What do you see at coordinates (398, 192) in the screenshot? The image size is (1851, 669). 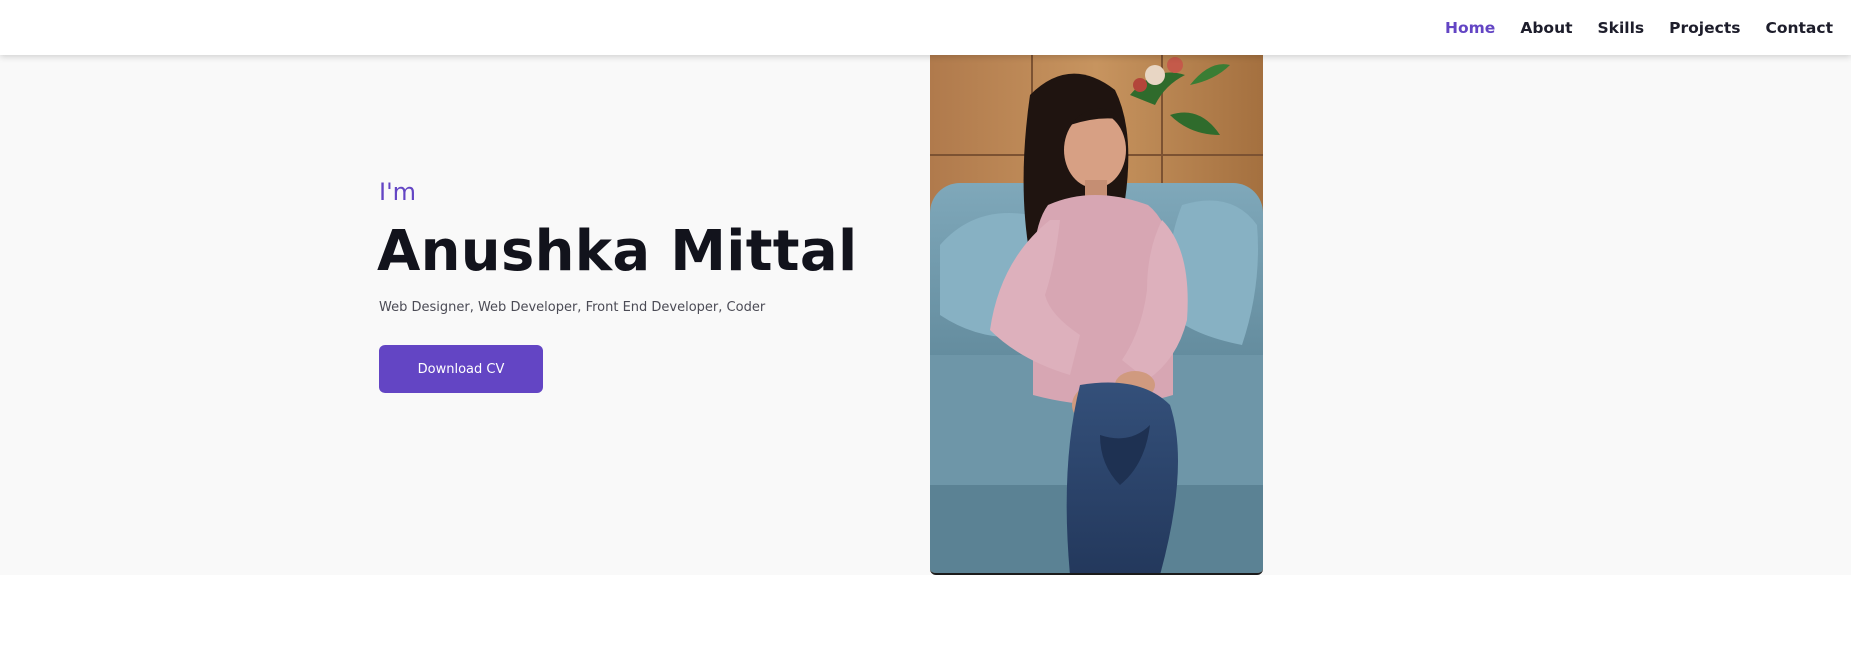 I see `hero-greeting: I'm` at bounding box center [398, 192].